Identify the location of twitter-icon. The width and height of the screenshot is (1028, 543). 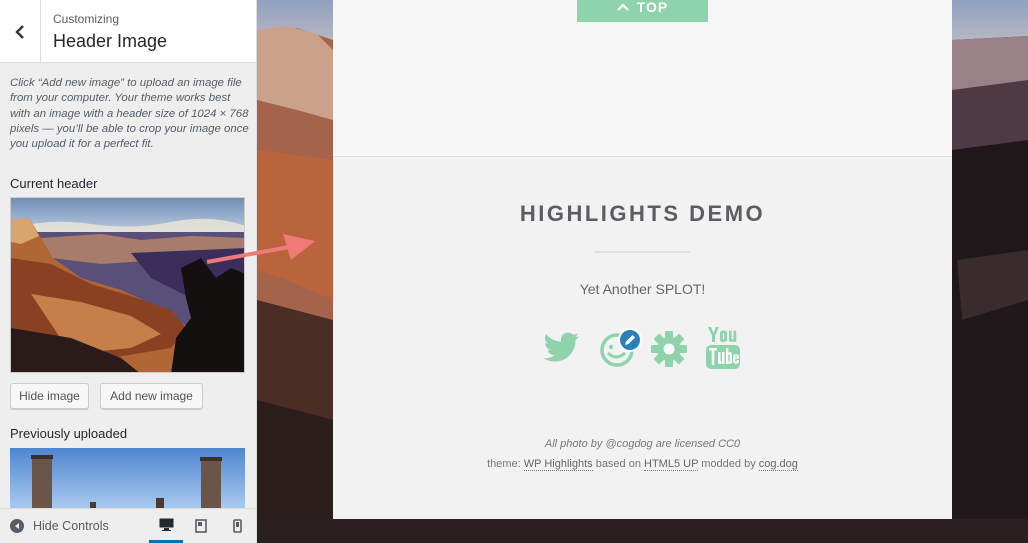
(562, 347).